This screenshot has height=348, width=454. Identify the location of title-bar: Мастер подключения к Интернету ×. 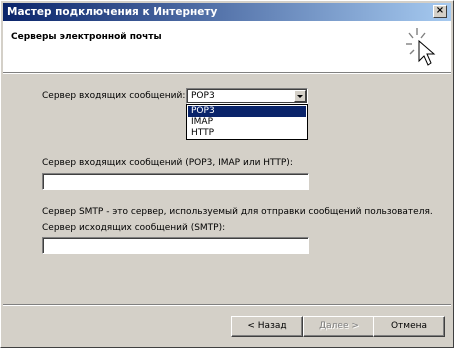
(227, 12).